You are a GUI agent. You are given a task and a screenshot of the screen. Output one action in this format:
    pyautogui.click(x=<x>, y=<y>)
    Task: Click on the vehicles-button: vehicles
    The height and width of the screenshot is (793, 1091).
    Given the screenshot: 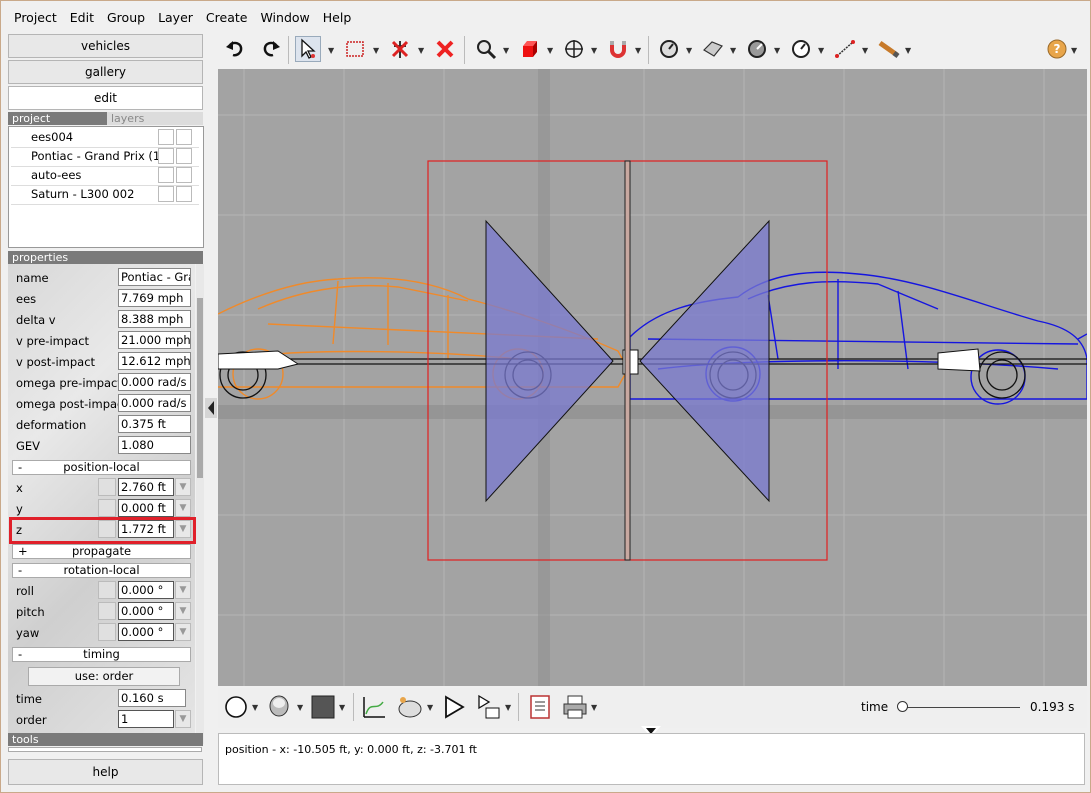 What is the action you would take?
    pyautogui.click(x=105, y=46)
    